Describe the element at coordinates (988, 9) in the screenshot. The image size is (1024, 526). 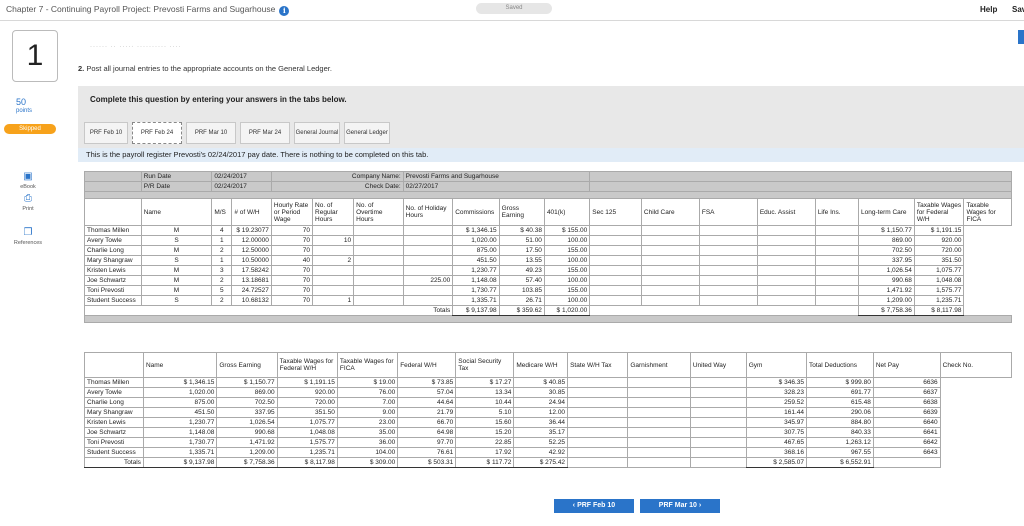
I see `help-button: Help` at that location.